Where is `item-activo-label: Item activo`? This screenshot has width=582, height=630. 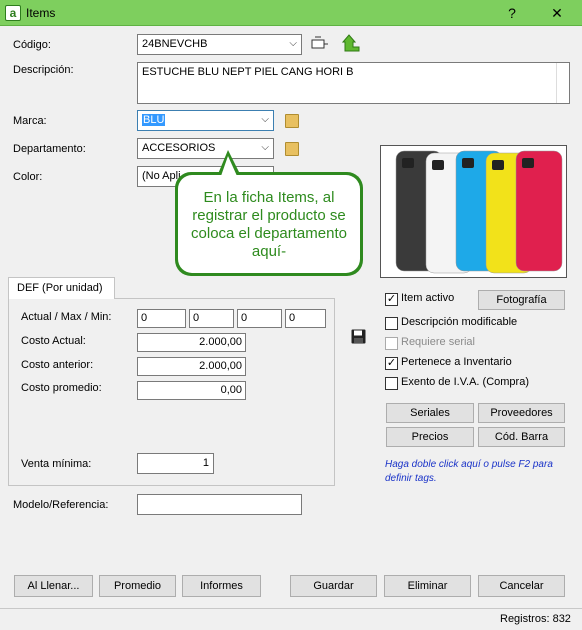 item-activo-label: Item activo is located at coordinates (428, 298).